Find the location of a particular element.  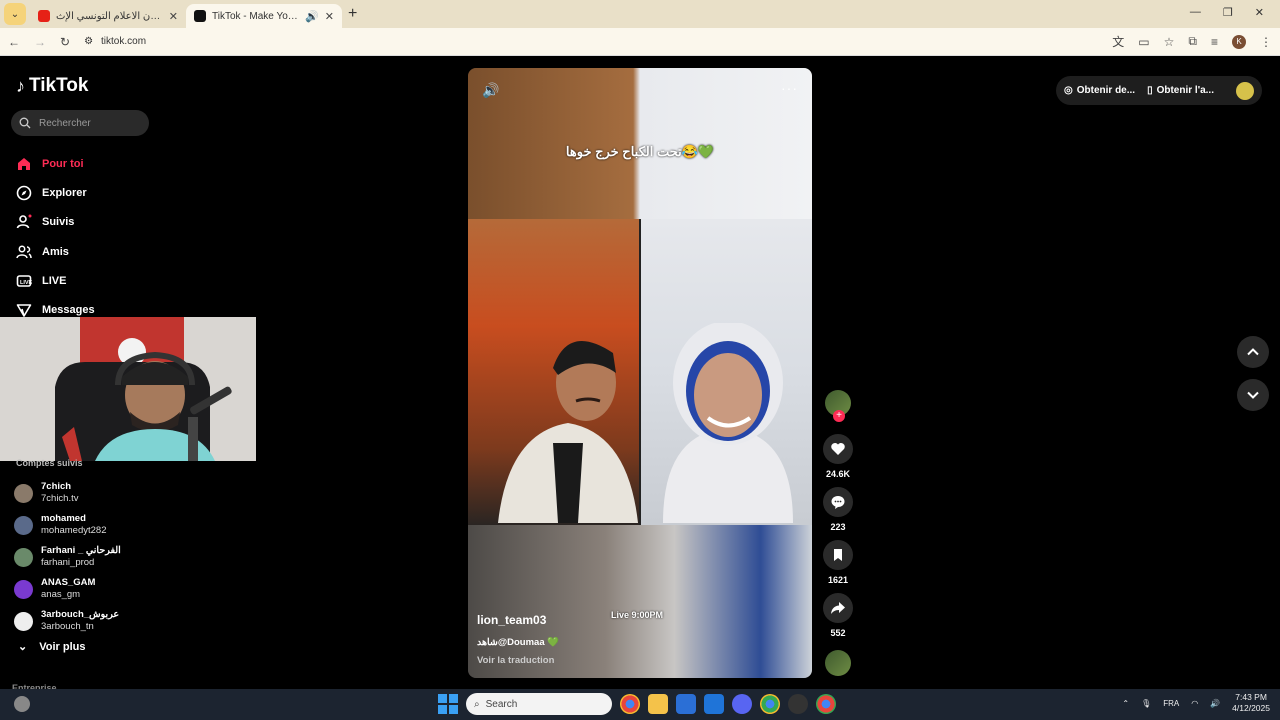

address-bar: ← → ↻ ⚙ tiktok.com 文 ▭ ☆ ⧉ ≡ K ⋮ is located at coordinates (640, 42).